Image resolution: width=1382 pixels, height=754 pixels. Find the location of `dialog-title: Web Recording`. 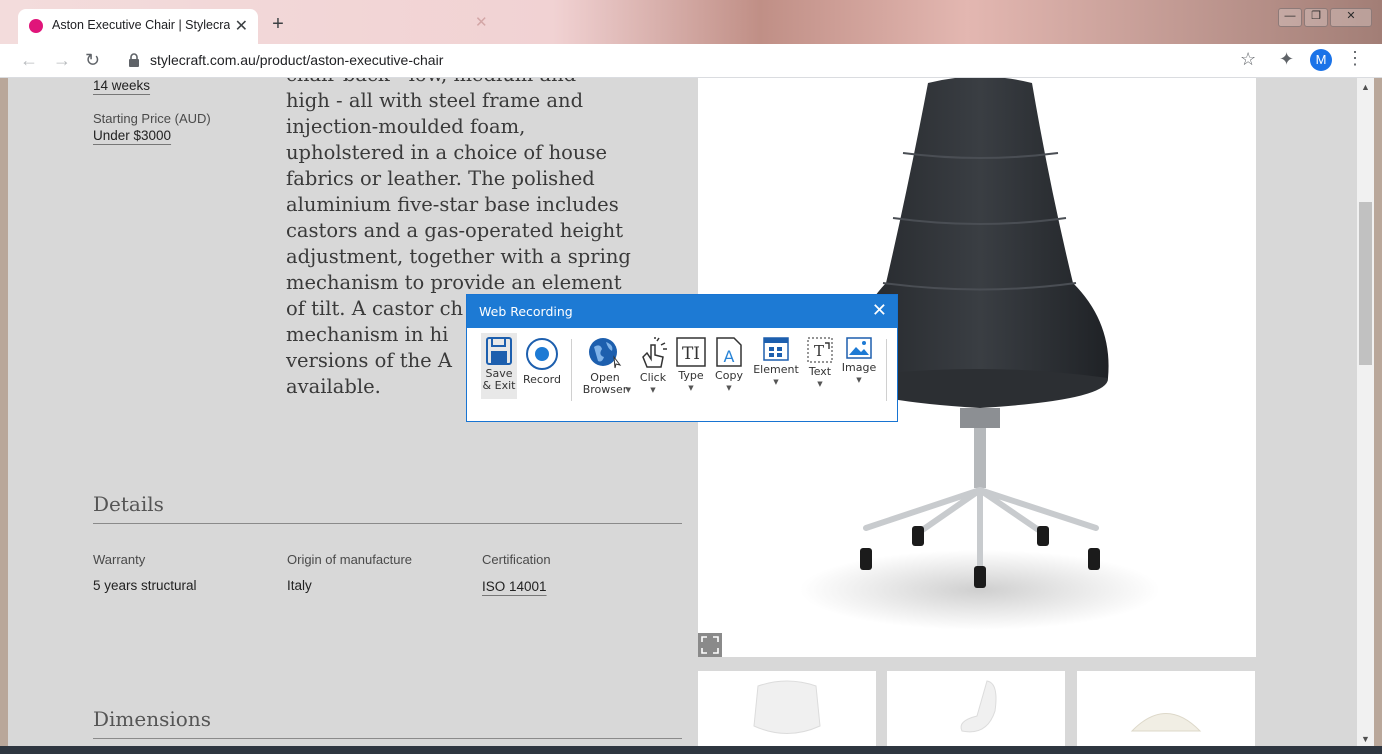

dialog-title: Web Recording is located at coordinates (526, 311).